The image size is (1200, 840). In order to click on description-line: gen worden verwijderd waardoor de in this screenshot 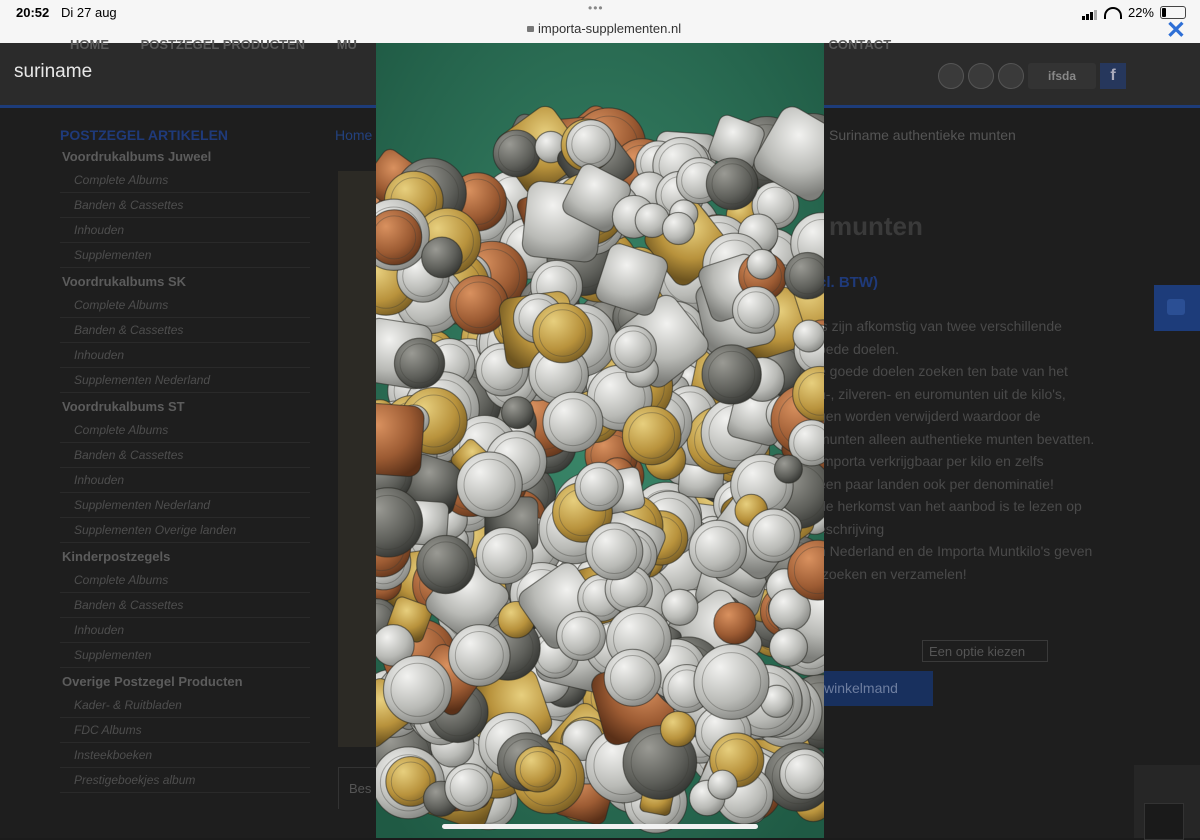, I will do `click(929, 416)`.